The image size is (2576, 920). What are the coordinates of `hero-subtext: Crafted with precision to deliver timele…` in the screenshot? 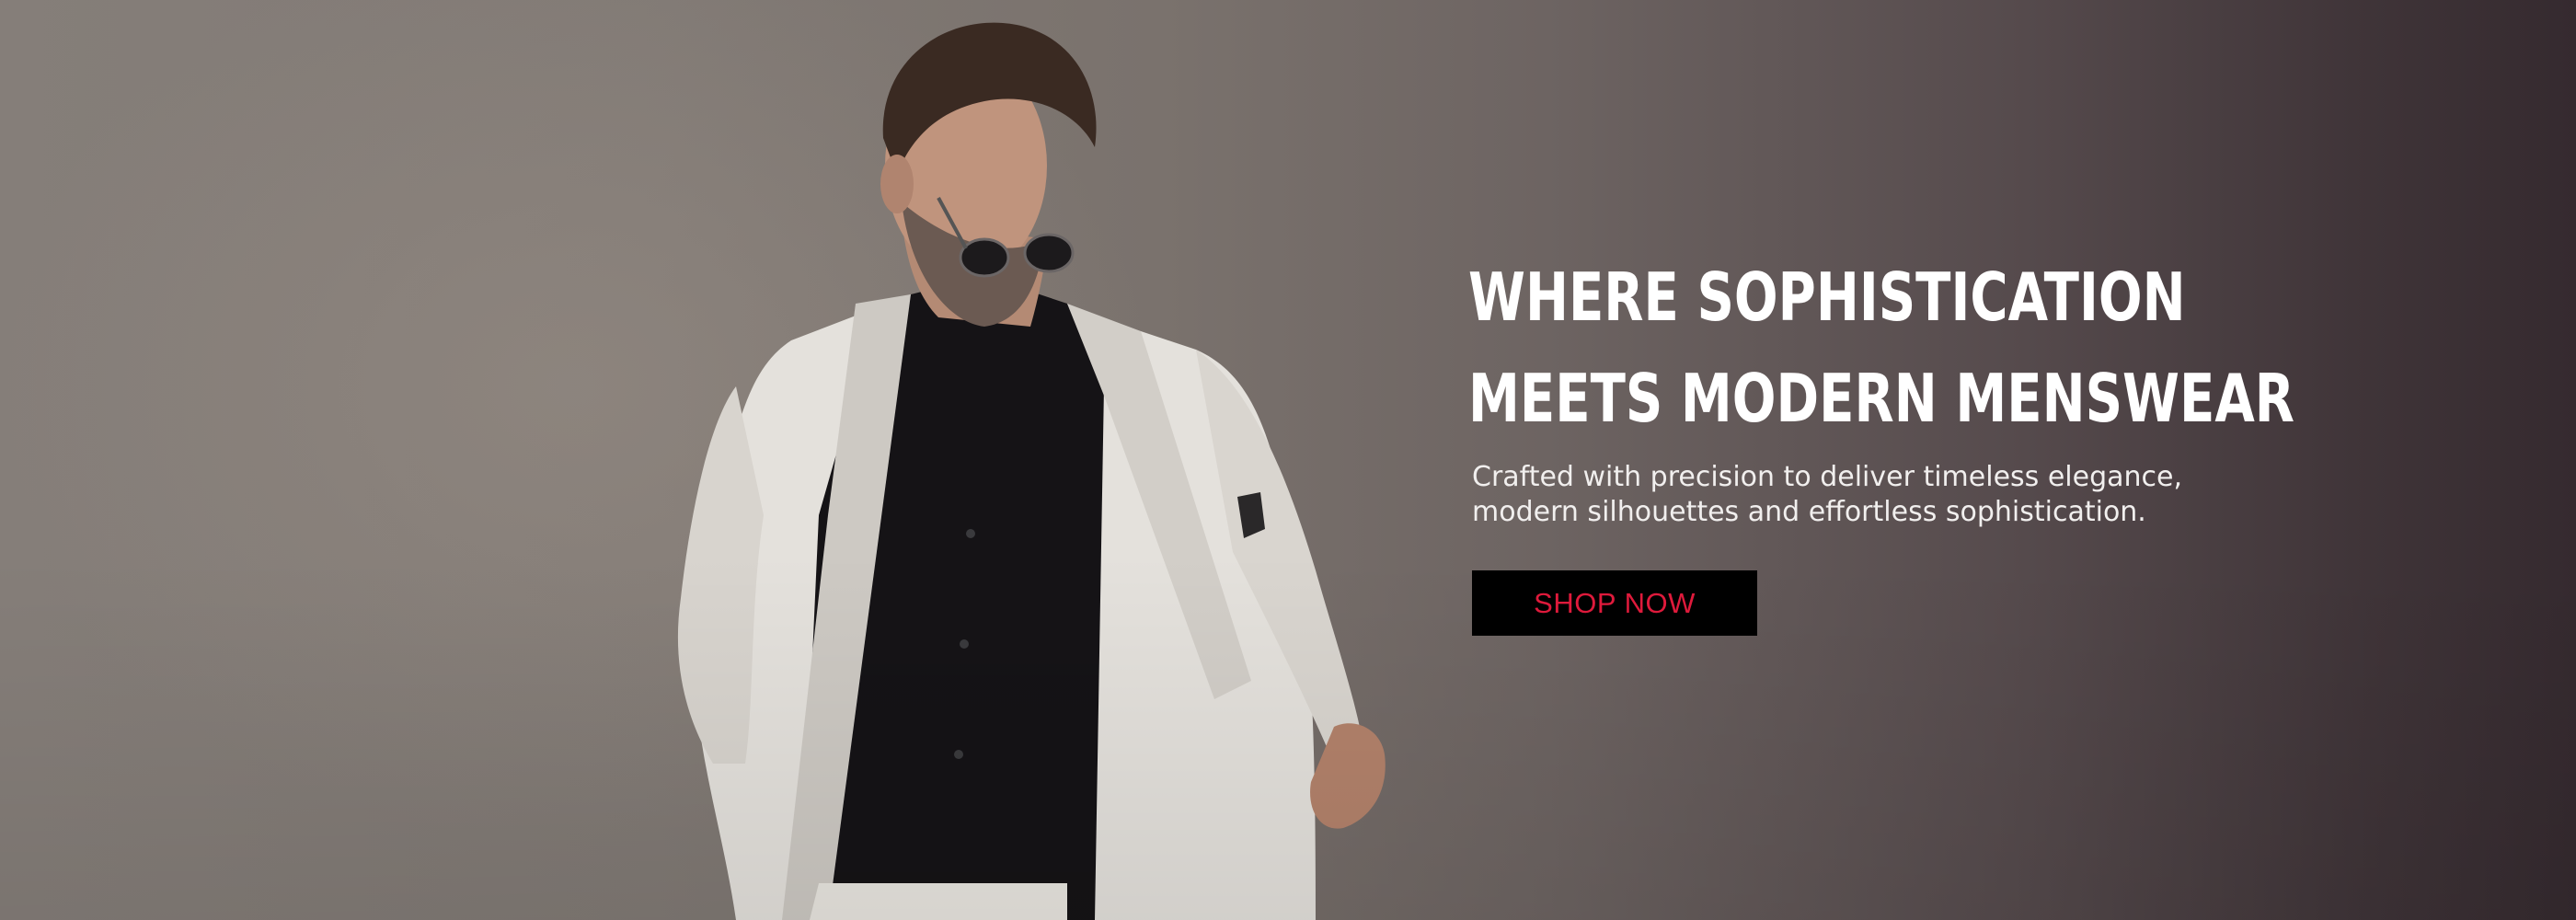 It's located at (1849, 495).